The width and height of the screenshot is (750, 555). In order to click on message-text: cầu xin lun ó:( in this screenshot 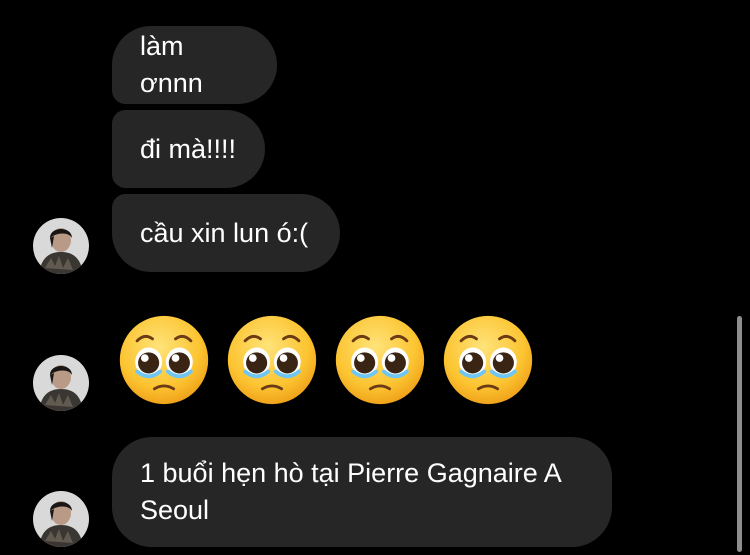, I will do `click(224, 232)`.